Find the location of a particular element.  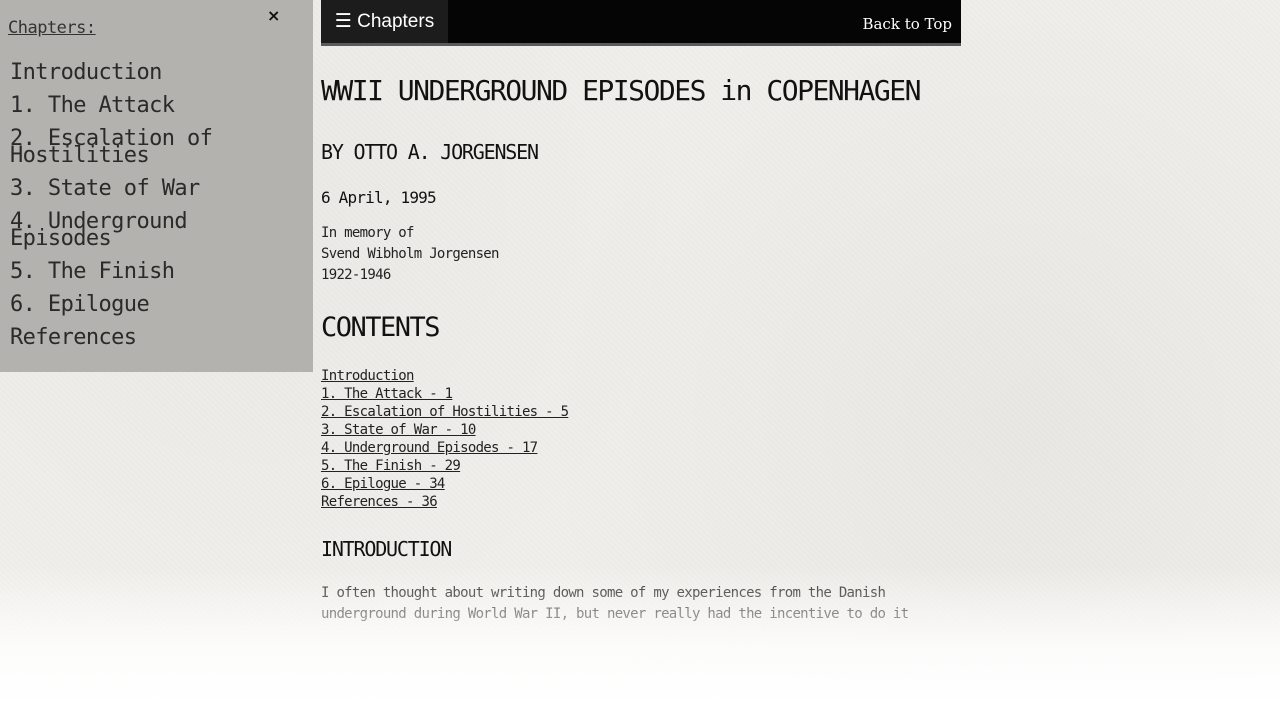

toc-link-attack: 1. The Attack - 1 is located at coordinates (387, 394).